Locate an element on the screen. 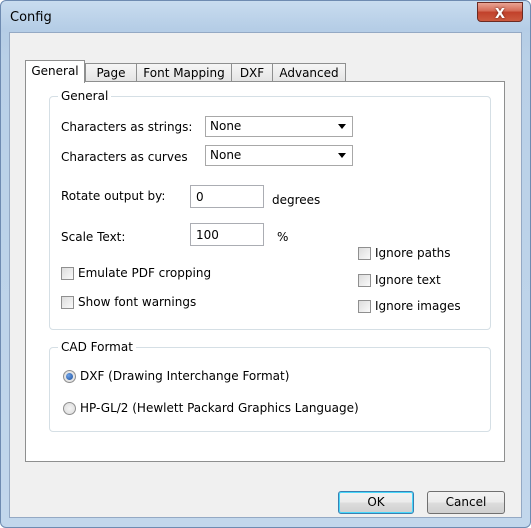  tab-advanced: Advanced is located at coordinates (309, 72).